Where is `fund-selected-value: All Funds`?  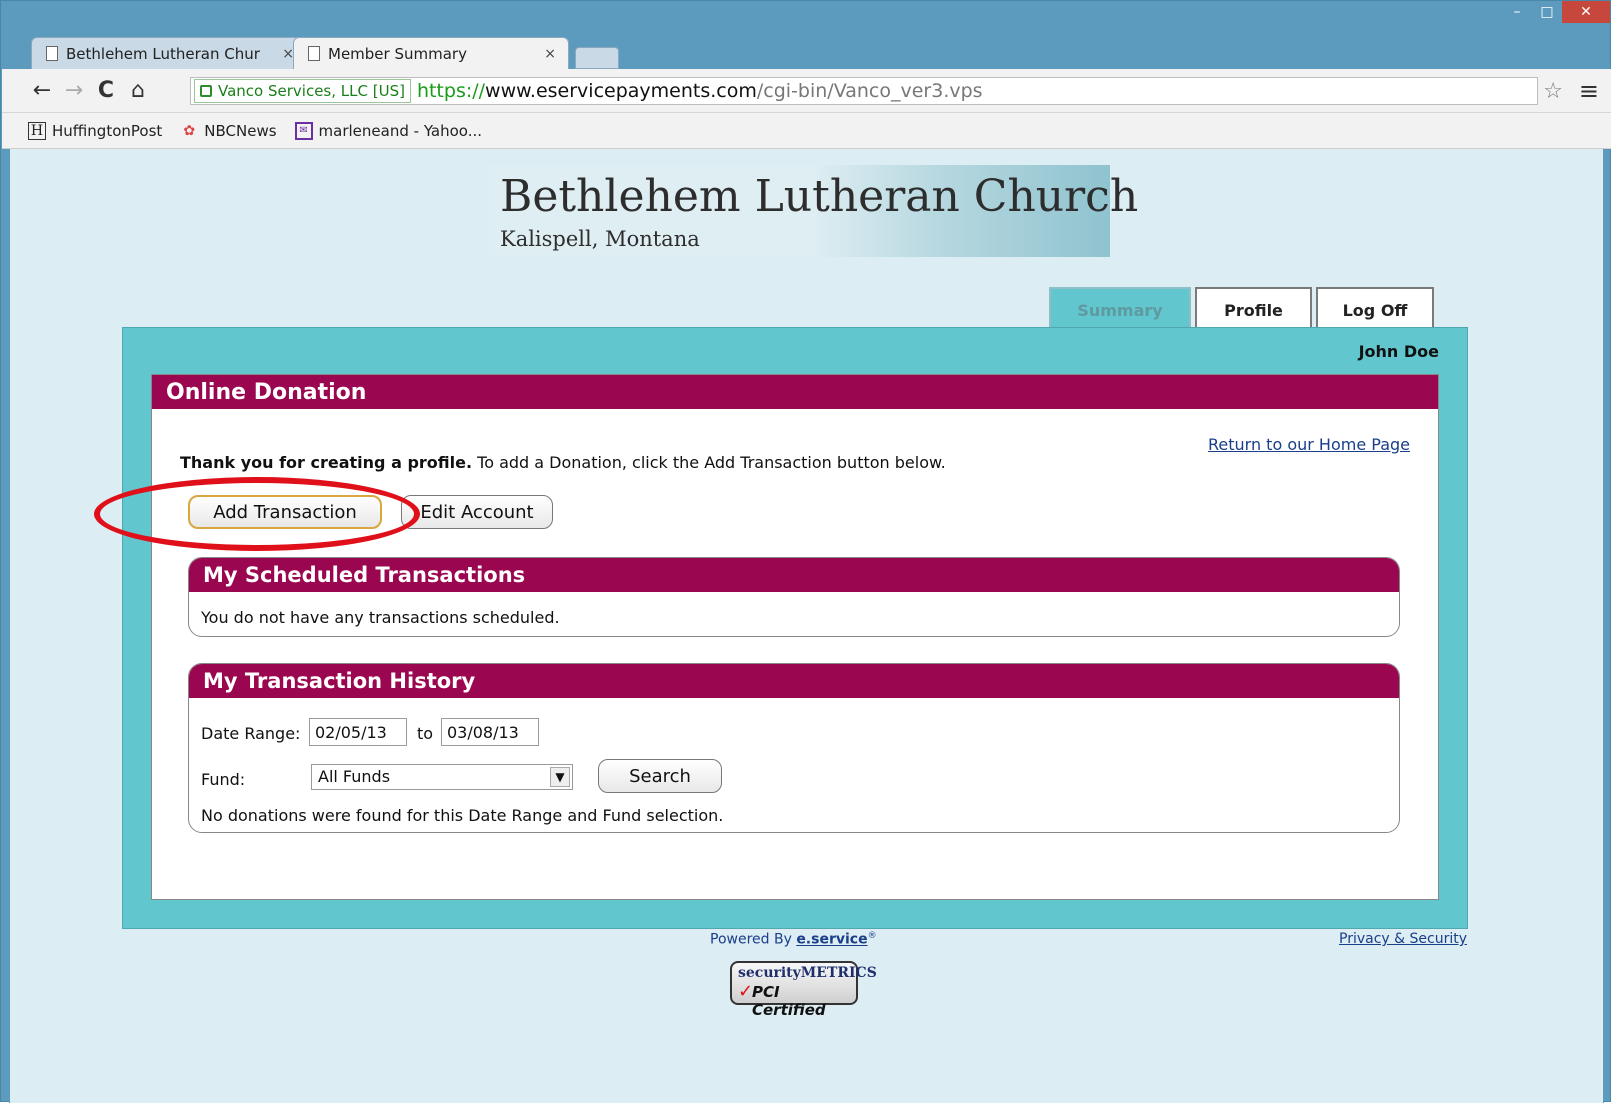 fund-selected-value: All Funds is located at coordinates (354, 776).